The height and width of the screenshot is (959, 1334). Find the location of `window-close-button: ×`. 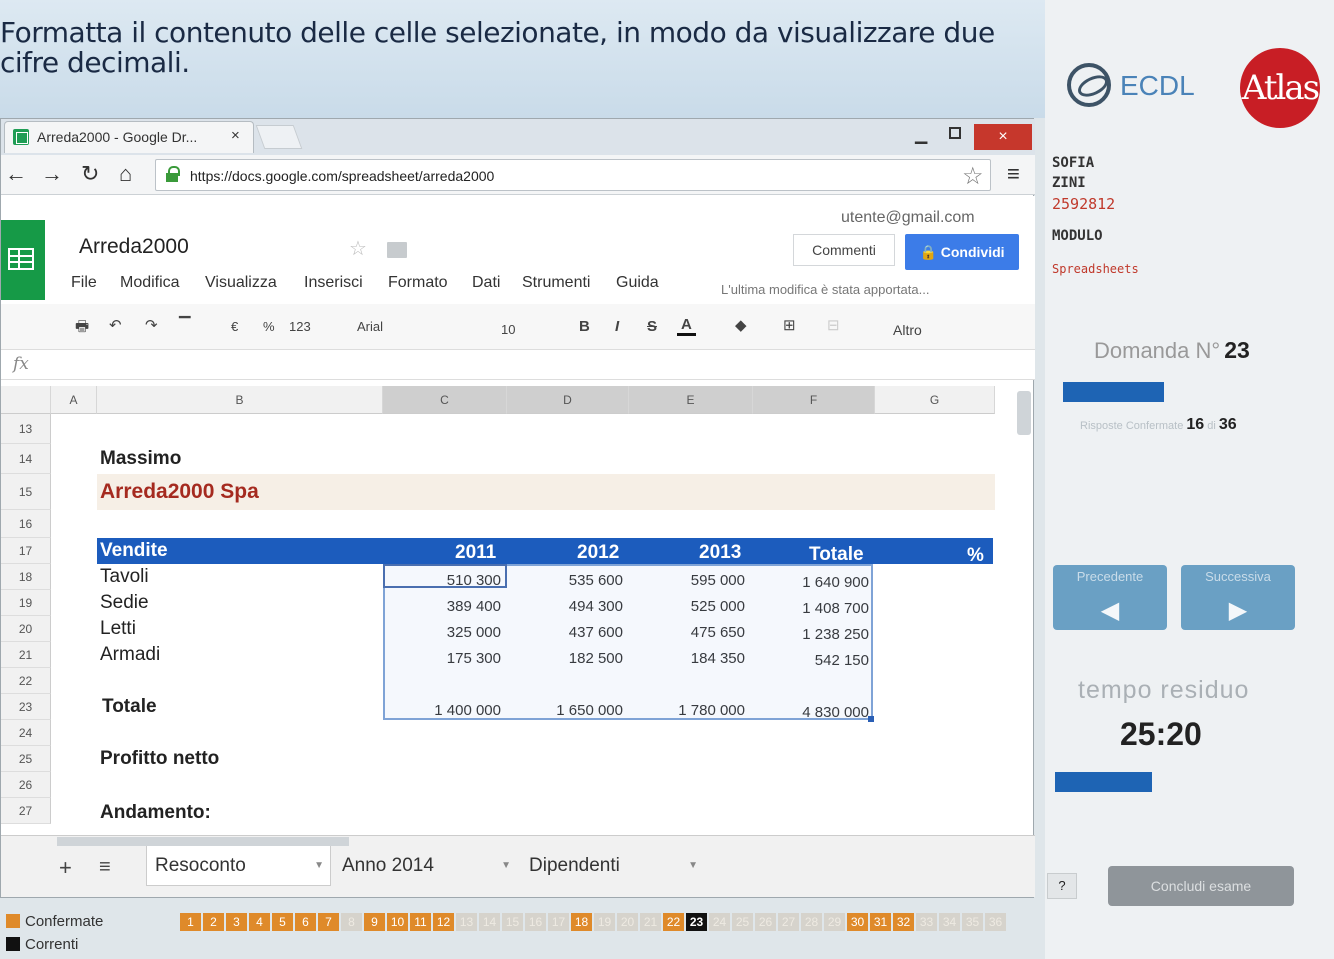

window-close-button: × is located at coordinates (1003, 137).